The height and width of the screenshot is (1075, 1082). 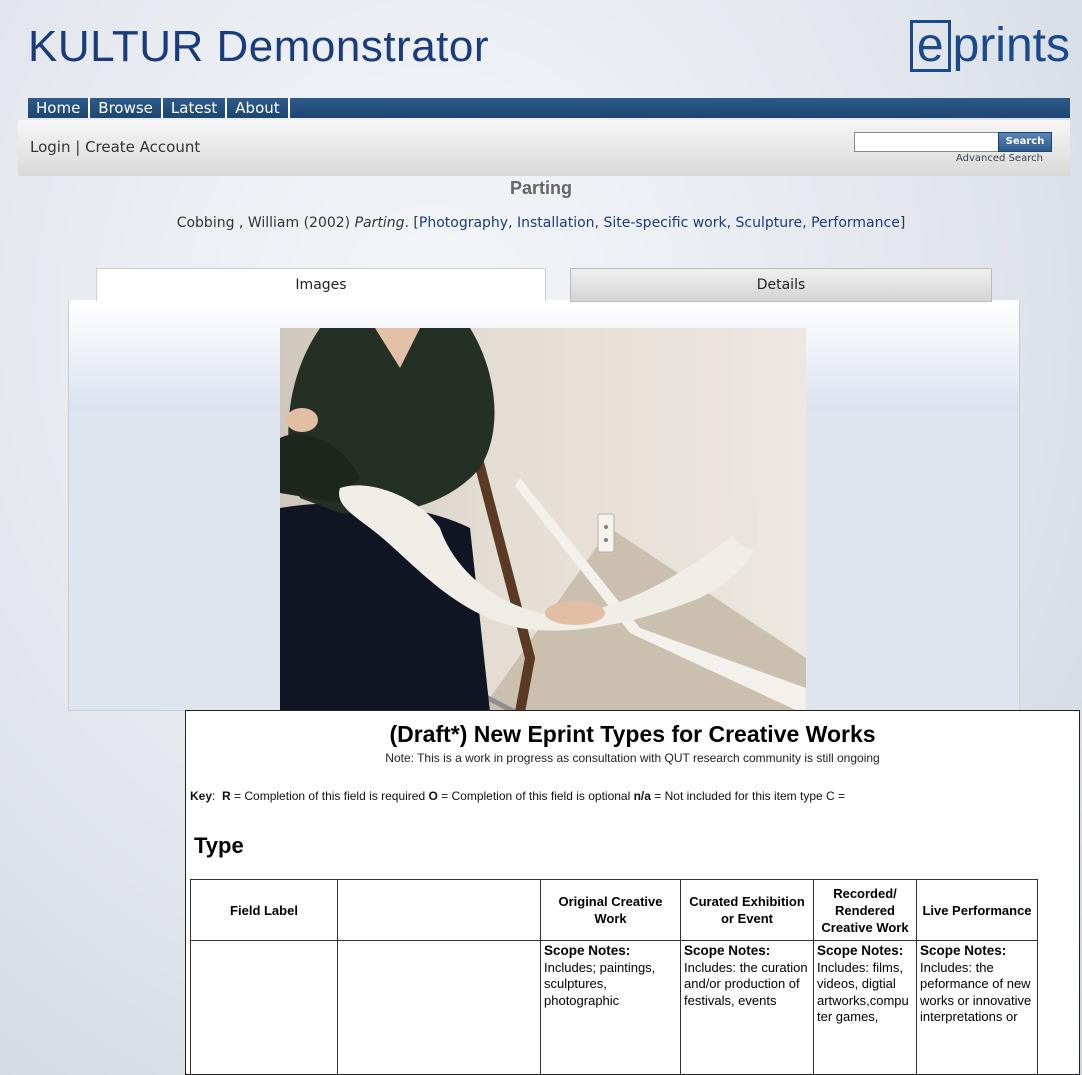 I want to click on tab-images: Images, so click(x=321, y=284).